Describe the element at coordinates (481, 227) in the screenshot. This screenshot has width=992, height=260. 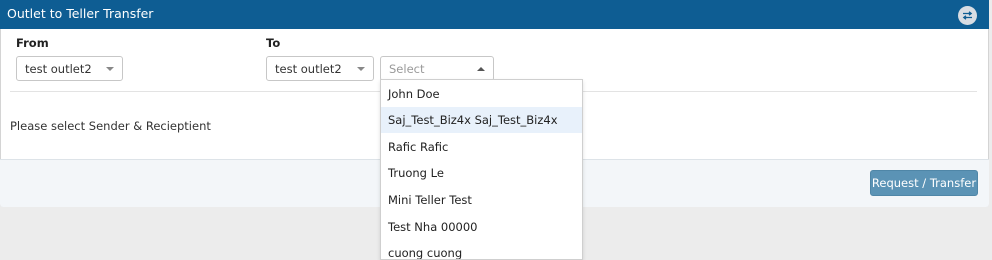
I see `dropdown-option: Test Nha 00000` at that location.